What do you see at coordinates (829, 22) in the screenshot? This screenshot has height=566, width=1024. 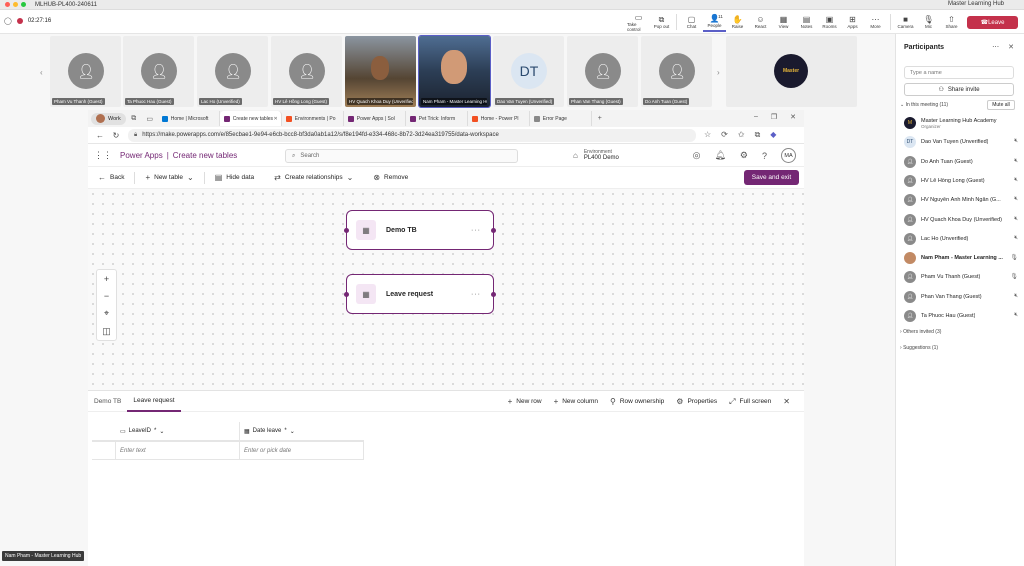 I see `rooms-button: ▣ Rooms` at bounding box center [829, 22].